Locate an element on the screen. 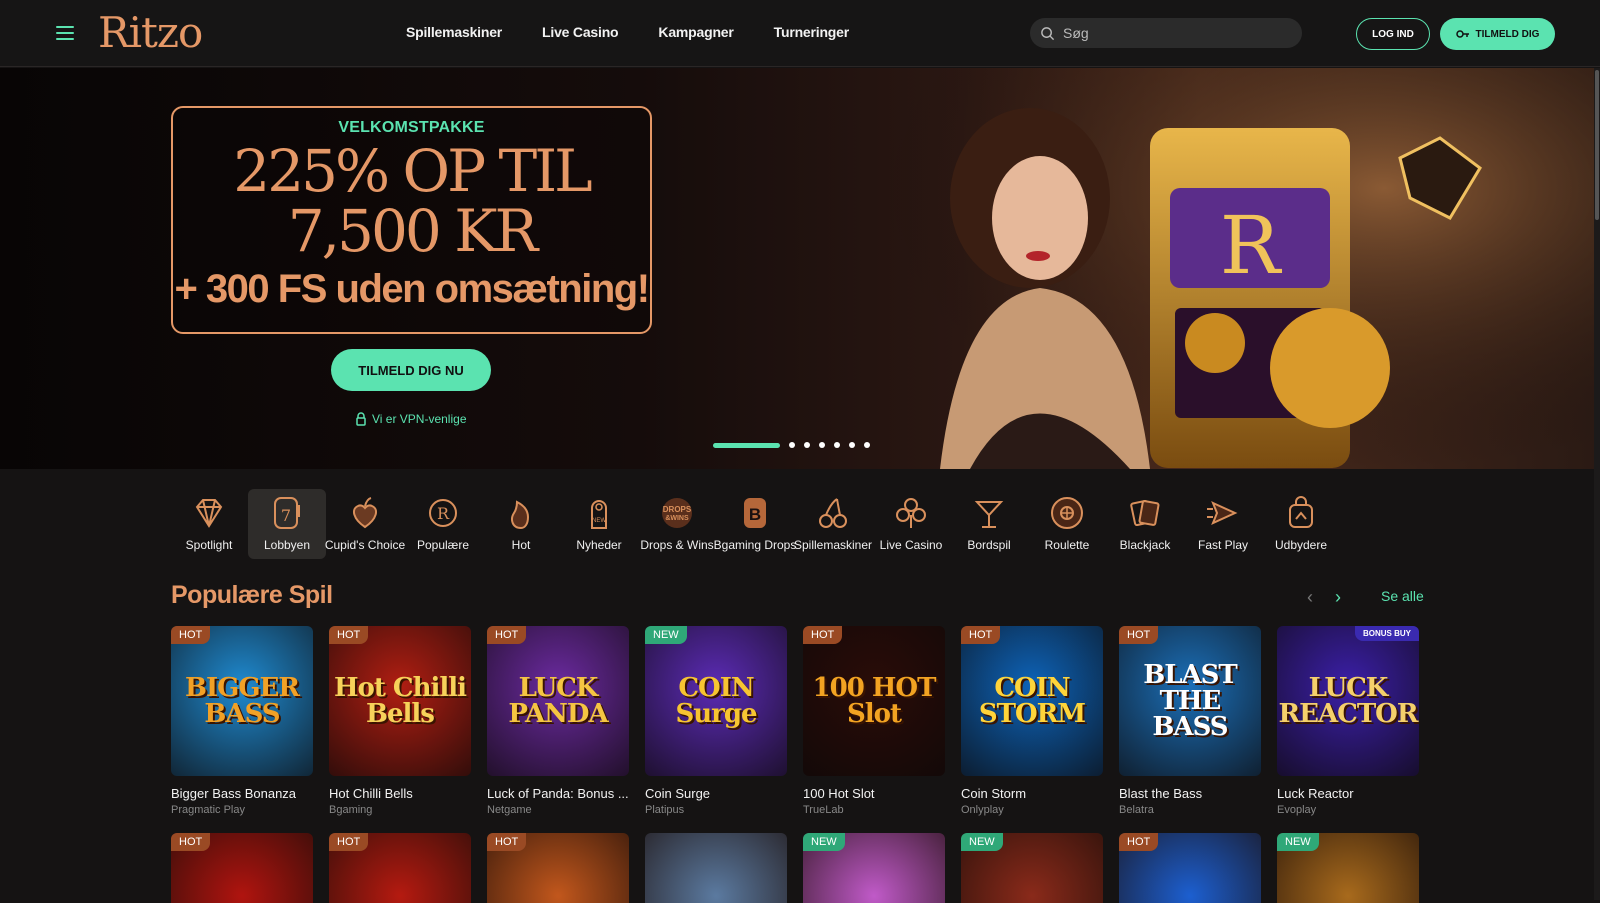  game-card: HOT 100 HOT Slot 100 Hot Slot TrueLab is located at coordinates (874, 722).